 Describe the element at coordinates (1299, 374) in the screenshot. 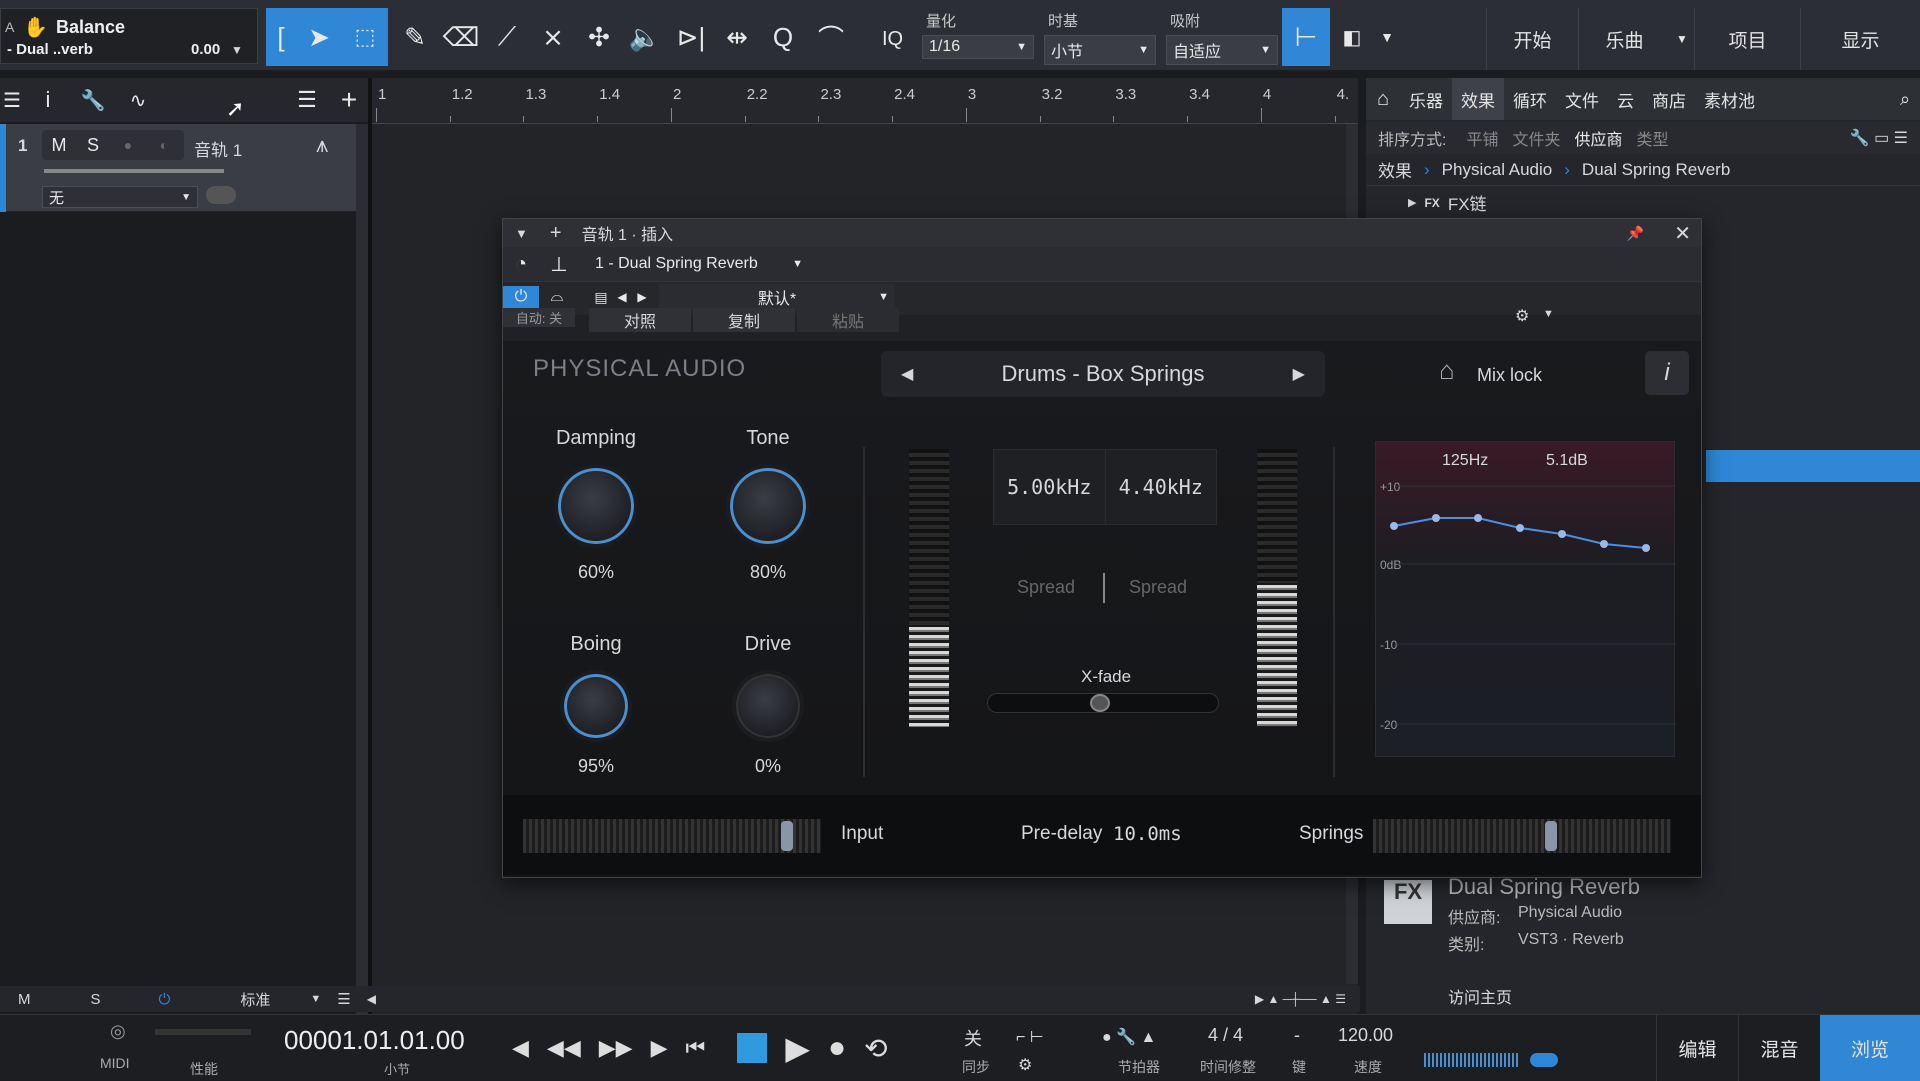

I see `next-icon: ▶` at that location.